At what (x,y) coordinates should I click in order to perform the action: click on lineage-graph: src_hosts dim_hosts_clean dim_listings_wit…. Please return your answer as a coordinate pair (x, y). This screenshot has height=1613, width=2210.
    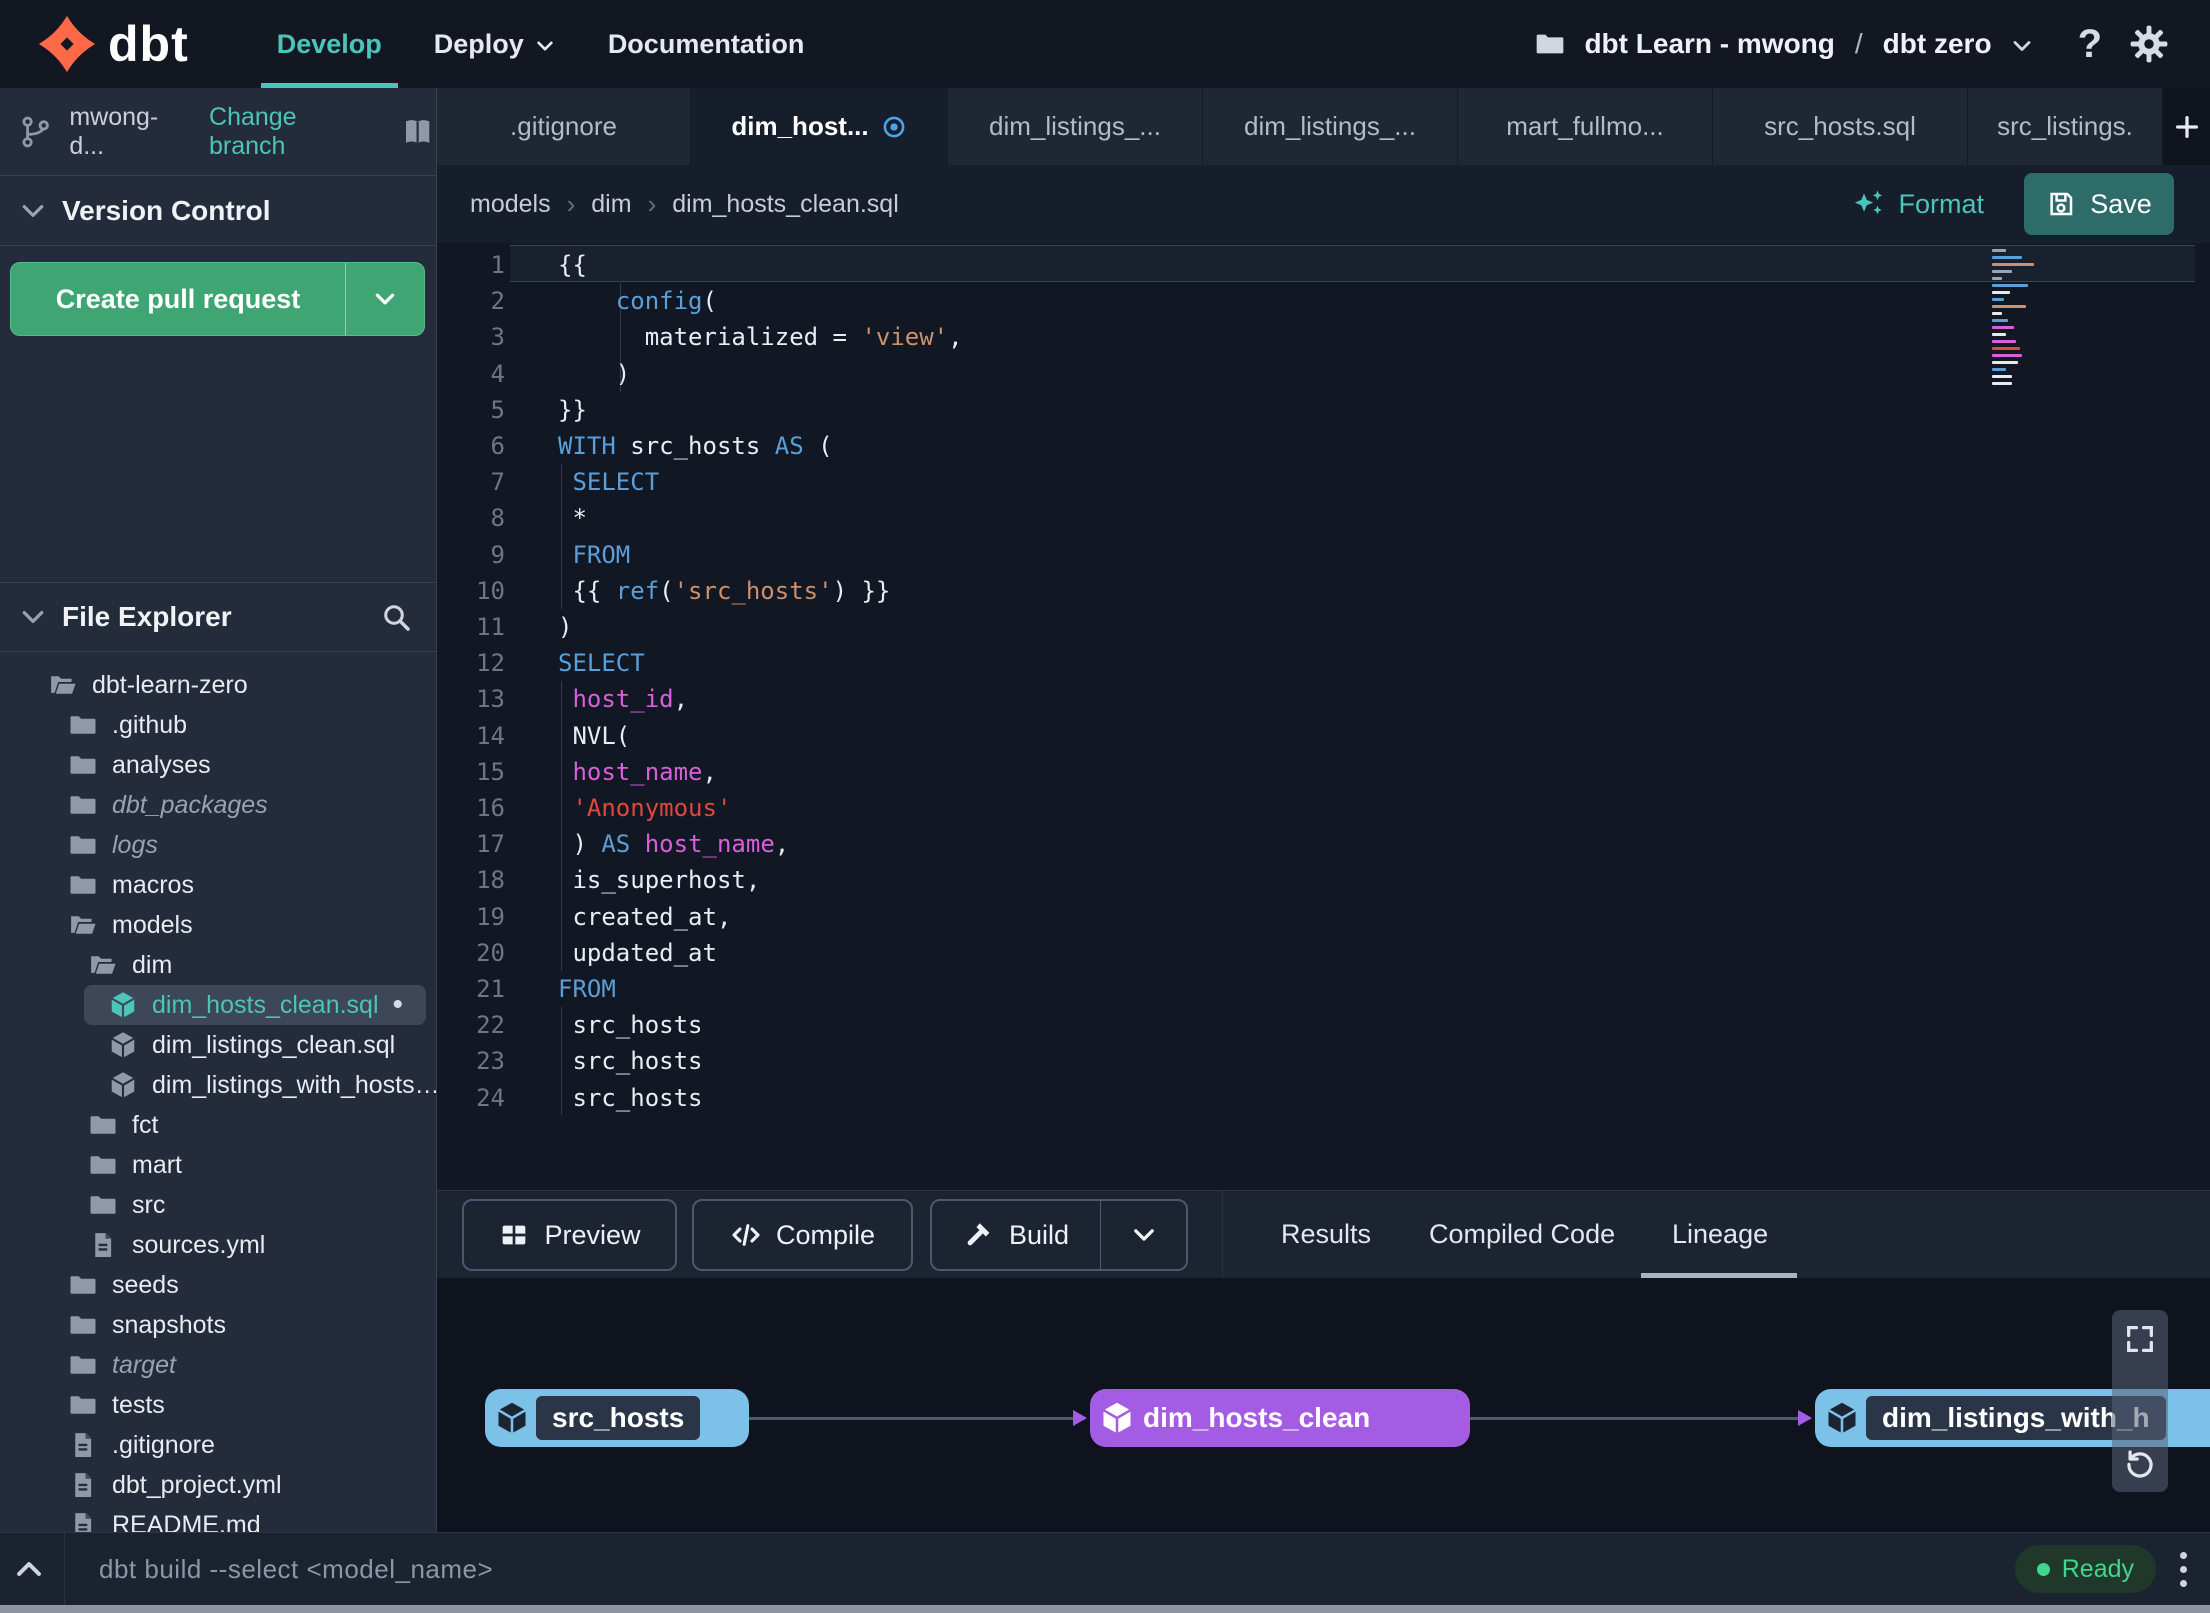
    Looking at the image, I should click on (1323, 1405).